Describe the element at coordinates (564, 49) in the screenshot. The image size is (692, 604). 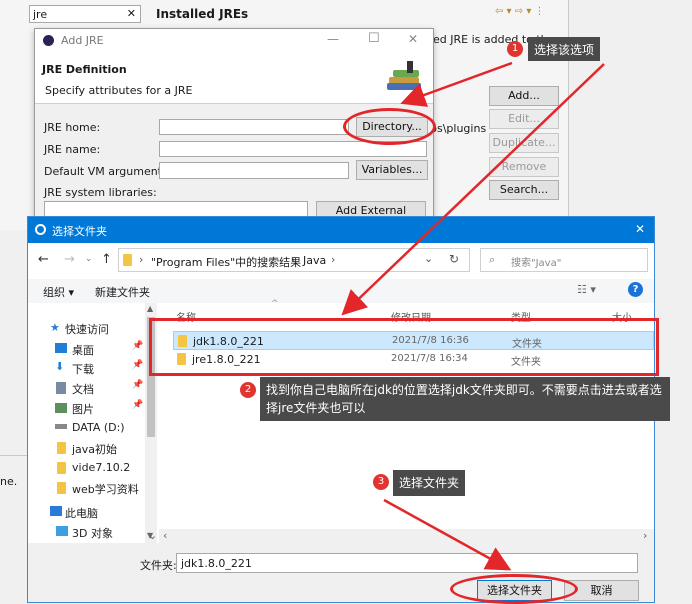
I see `annotation-1-callout: 选择该选项` at that location.